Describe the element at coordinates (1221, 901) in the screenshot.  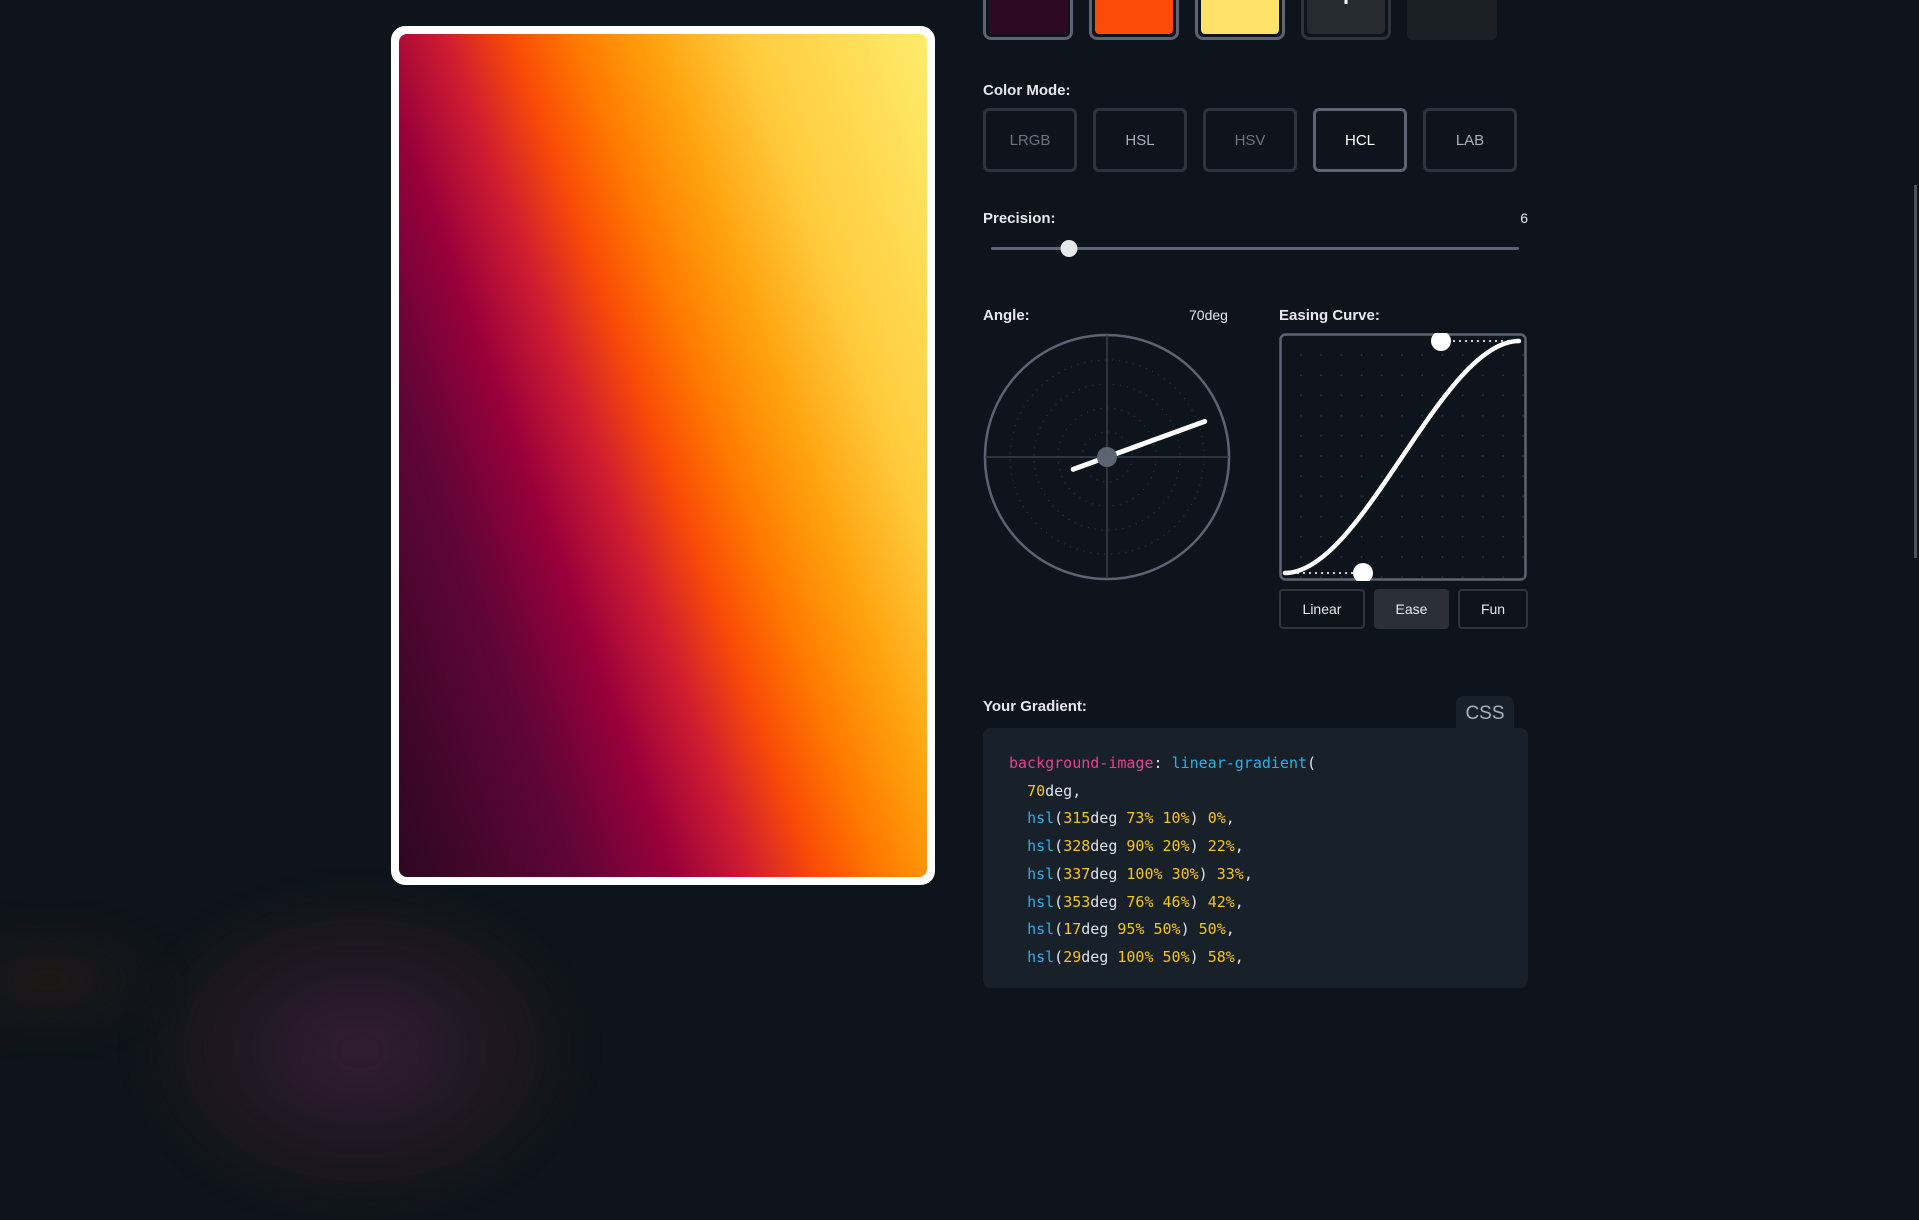
I see `code-position: 42%` at that location.